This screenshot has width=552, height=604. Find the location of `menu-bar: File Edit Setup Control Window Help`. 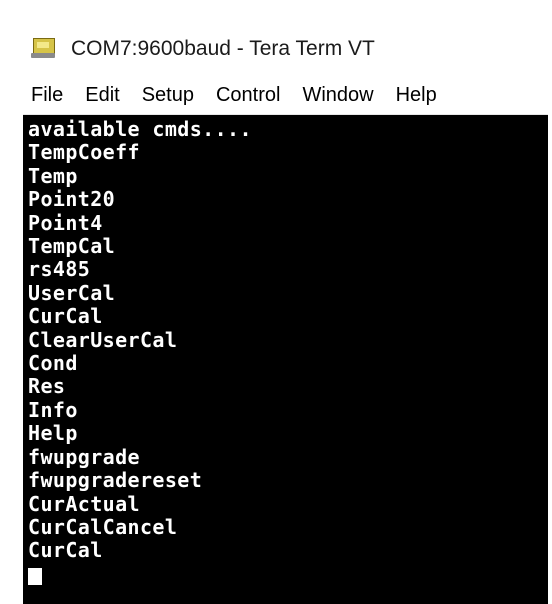

menu-bar: File Edit Setup Control Window Help is located at coordinates (285, 95).